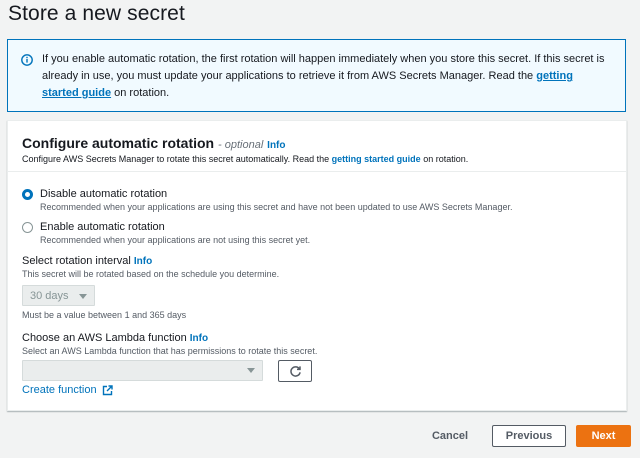  What do you see at coordinates (49, 296) in the screenshot?
I see `interval-value: 30 days` at bounding box center [49, 296].